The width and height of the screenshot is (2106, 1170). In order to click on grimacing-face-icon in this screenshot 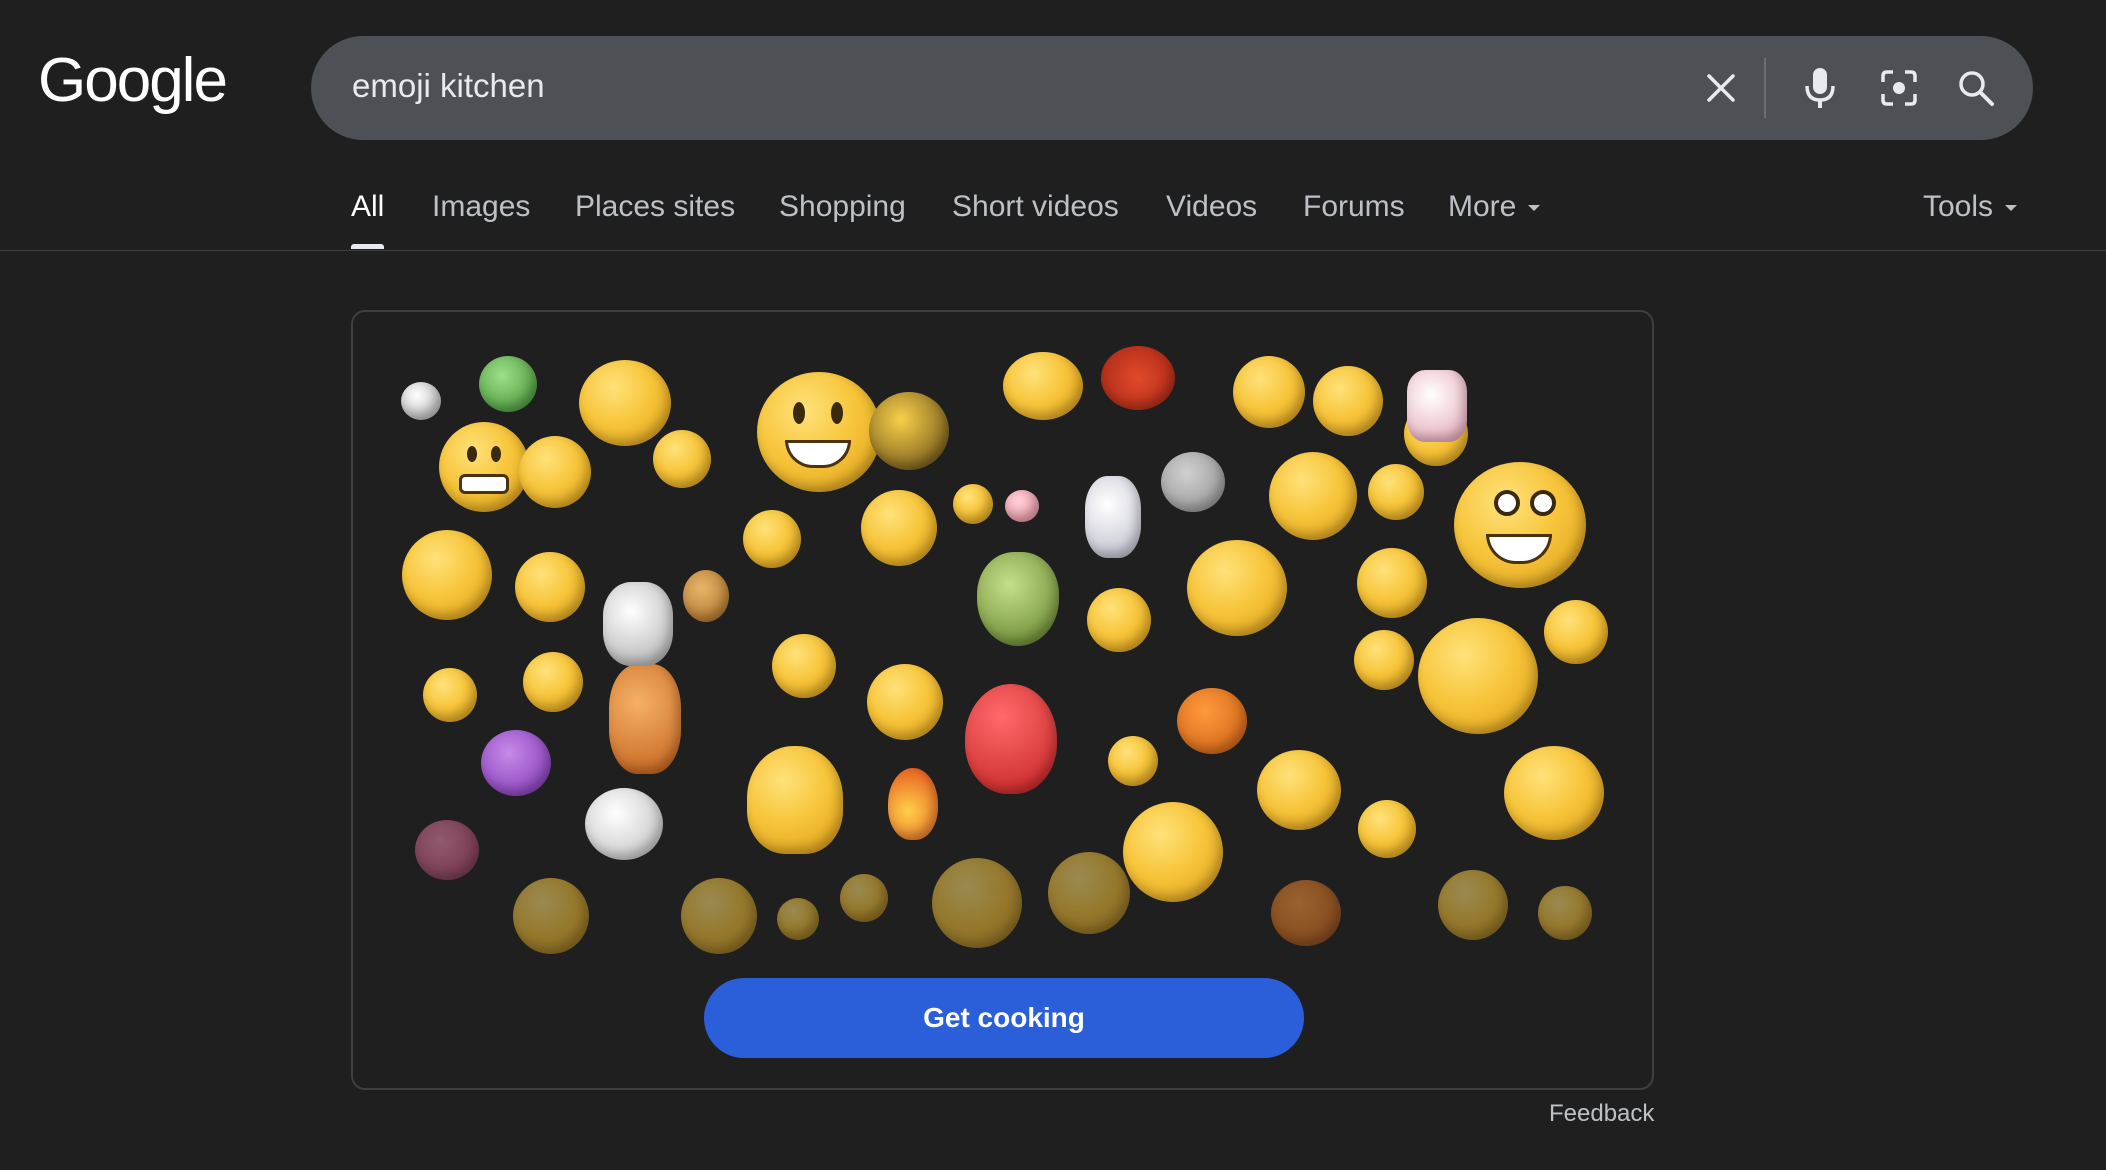, I will do `click(1348, 401)`.